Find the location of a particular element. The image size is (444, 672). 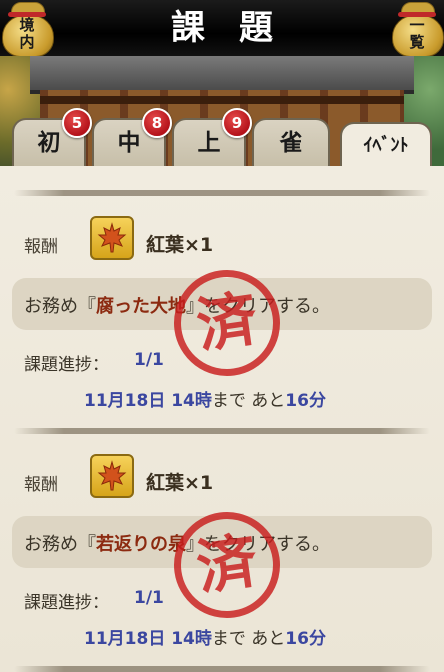

tab-jaku: 雀 is located at coordinates (291, 142).